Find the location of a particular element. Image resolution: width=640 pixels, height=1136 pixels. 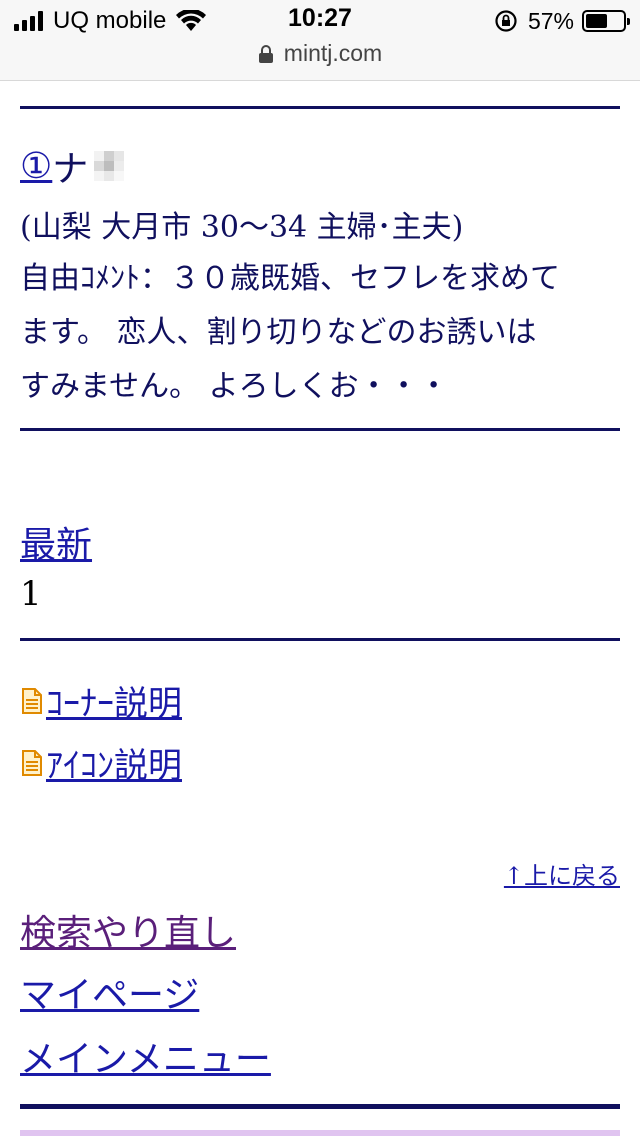

status-right: 57% is located at coordinates (562, 21).